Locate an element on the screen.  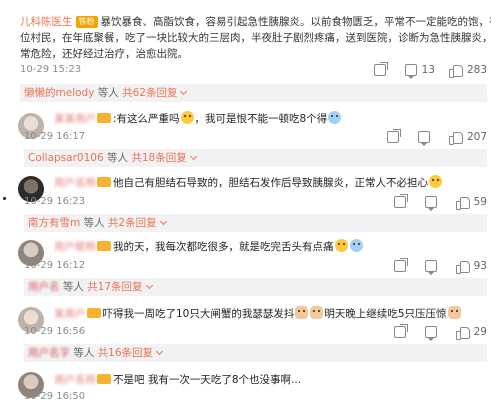
like-button: 59 is located at coordinates (471, 202).